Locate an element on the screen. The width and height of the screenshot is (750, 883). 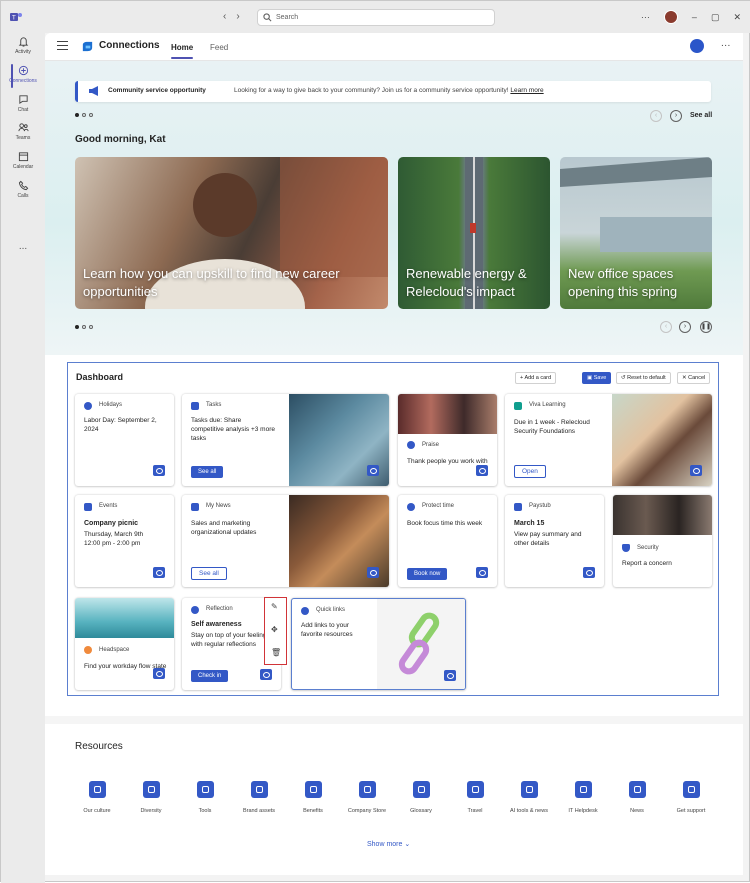
more-icon: ··· is located at coordinates (645, 17).